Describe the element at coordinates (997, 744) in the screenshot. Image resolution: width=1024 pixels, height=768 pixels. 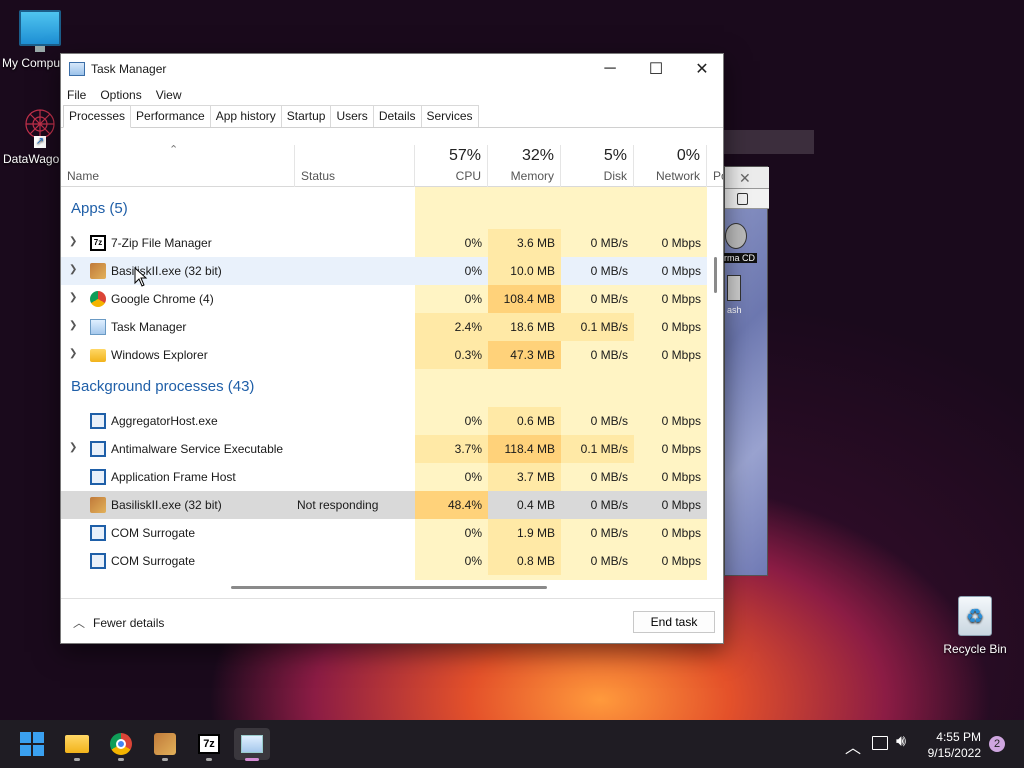
I see `notification-badge: 2` at that location.